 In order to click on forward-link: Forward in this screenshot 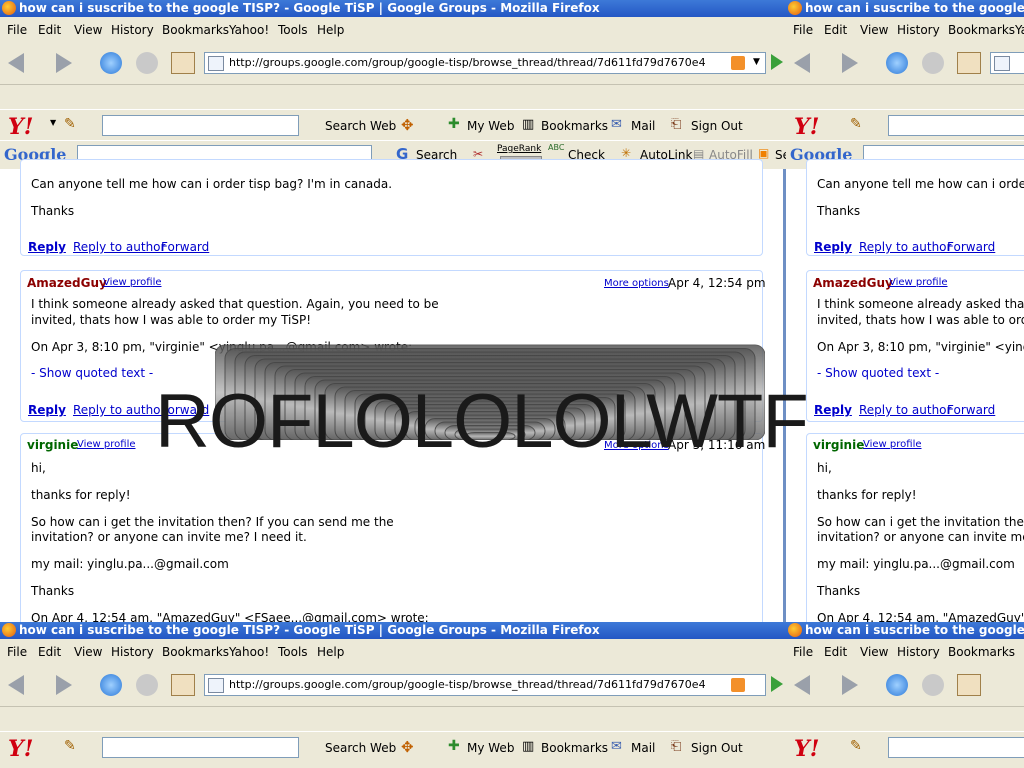, I will do `click(185, 247)`.